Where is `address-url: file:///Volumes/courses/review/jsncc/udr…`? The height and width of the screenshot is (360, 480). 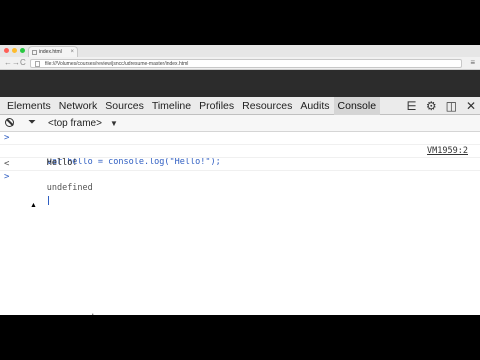 address-url: file:///Volumes/courses/review/jsncc/udr… is located at coordinates (117, 64).